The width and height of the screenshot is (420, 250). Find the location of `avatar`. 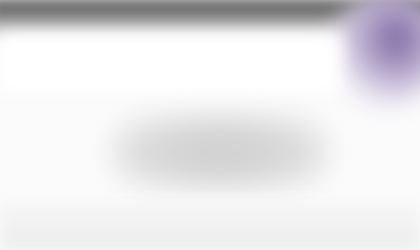

avatar is located at coordinates (375, 55).